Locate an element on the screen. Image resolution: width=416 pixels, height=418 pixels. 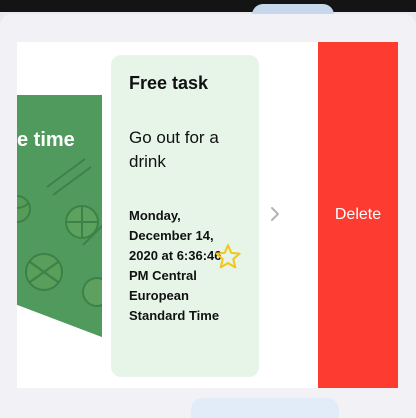
task-title: Go out for a drink is located at coordinates (174, 149).